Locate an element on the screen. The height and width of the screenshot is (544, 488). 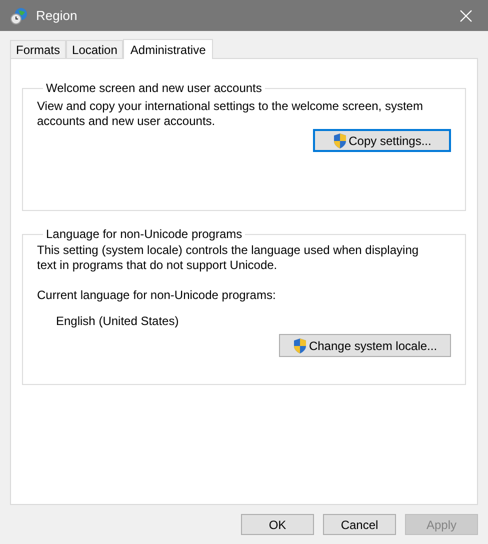
dialog-button: OK is located at coordinates (277, 524).